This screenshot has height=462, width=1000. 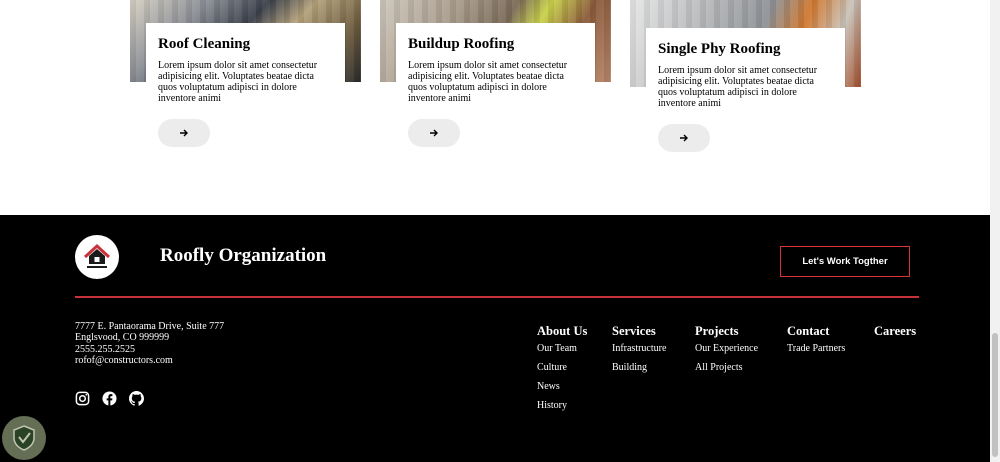 What do you see at coordinates (497, 297) in the screenshot?
I see `footer-divider` at bounding box center [497, 297].